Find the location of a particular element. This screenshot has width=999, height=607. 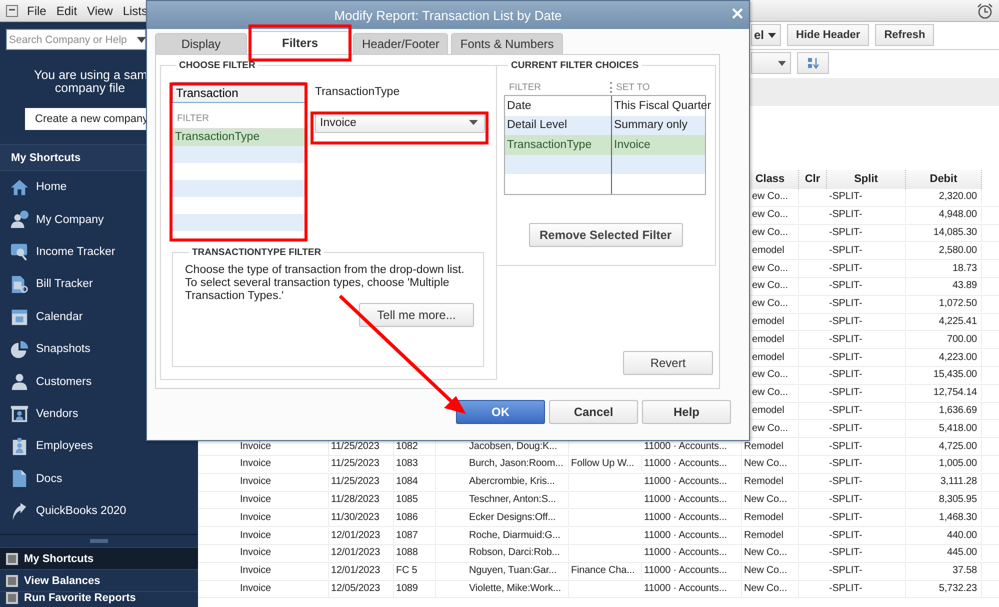

grip-icon is located at coordinates (99, 541).